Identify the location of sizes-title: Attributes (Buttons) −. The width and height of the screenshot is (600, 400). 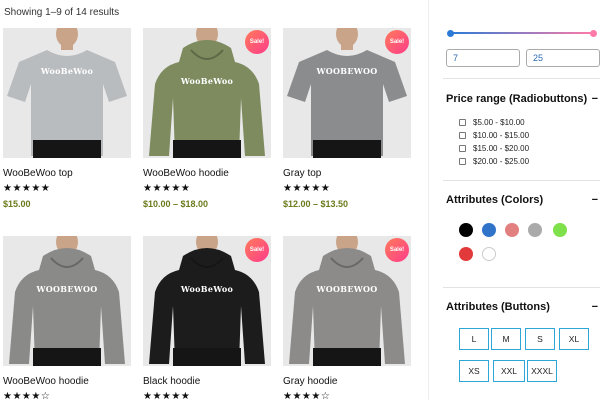
(522, 307).